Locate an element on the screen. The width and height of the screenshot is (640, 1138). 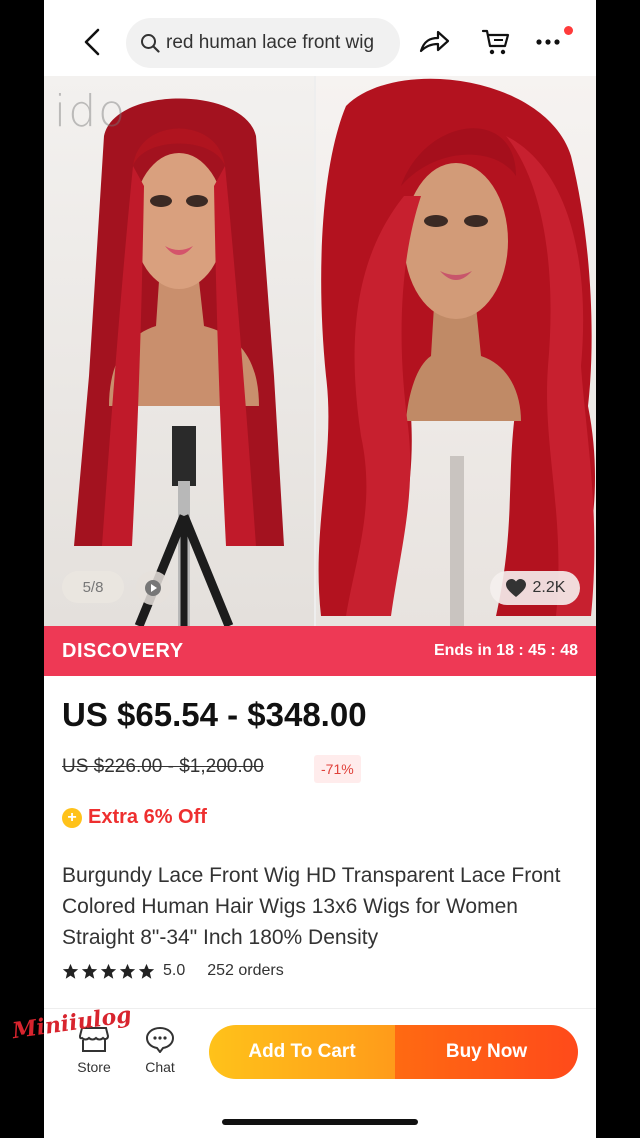
rating-value: 5.0 is located at coordinates (174, 970).